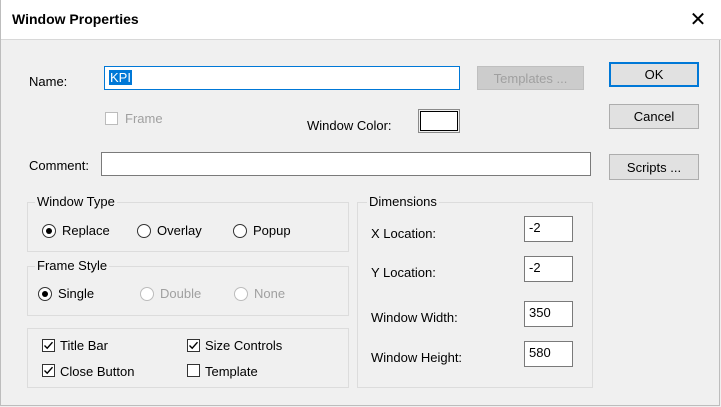  What do you see at coordinates (120, 77) in the screenshot?
I see `name-input-value: KPI` at bounding box center [120, 77].